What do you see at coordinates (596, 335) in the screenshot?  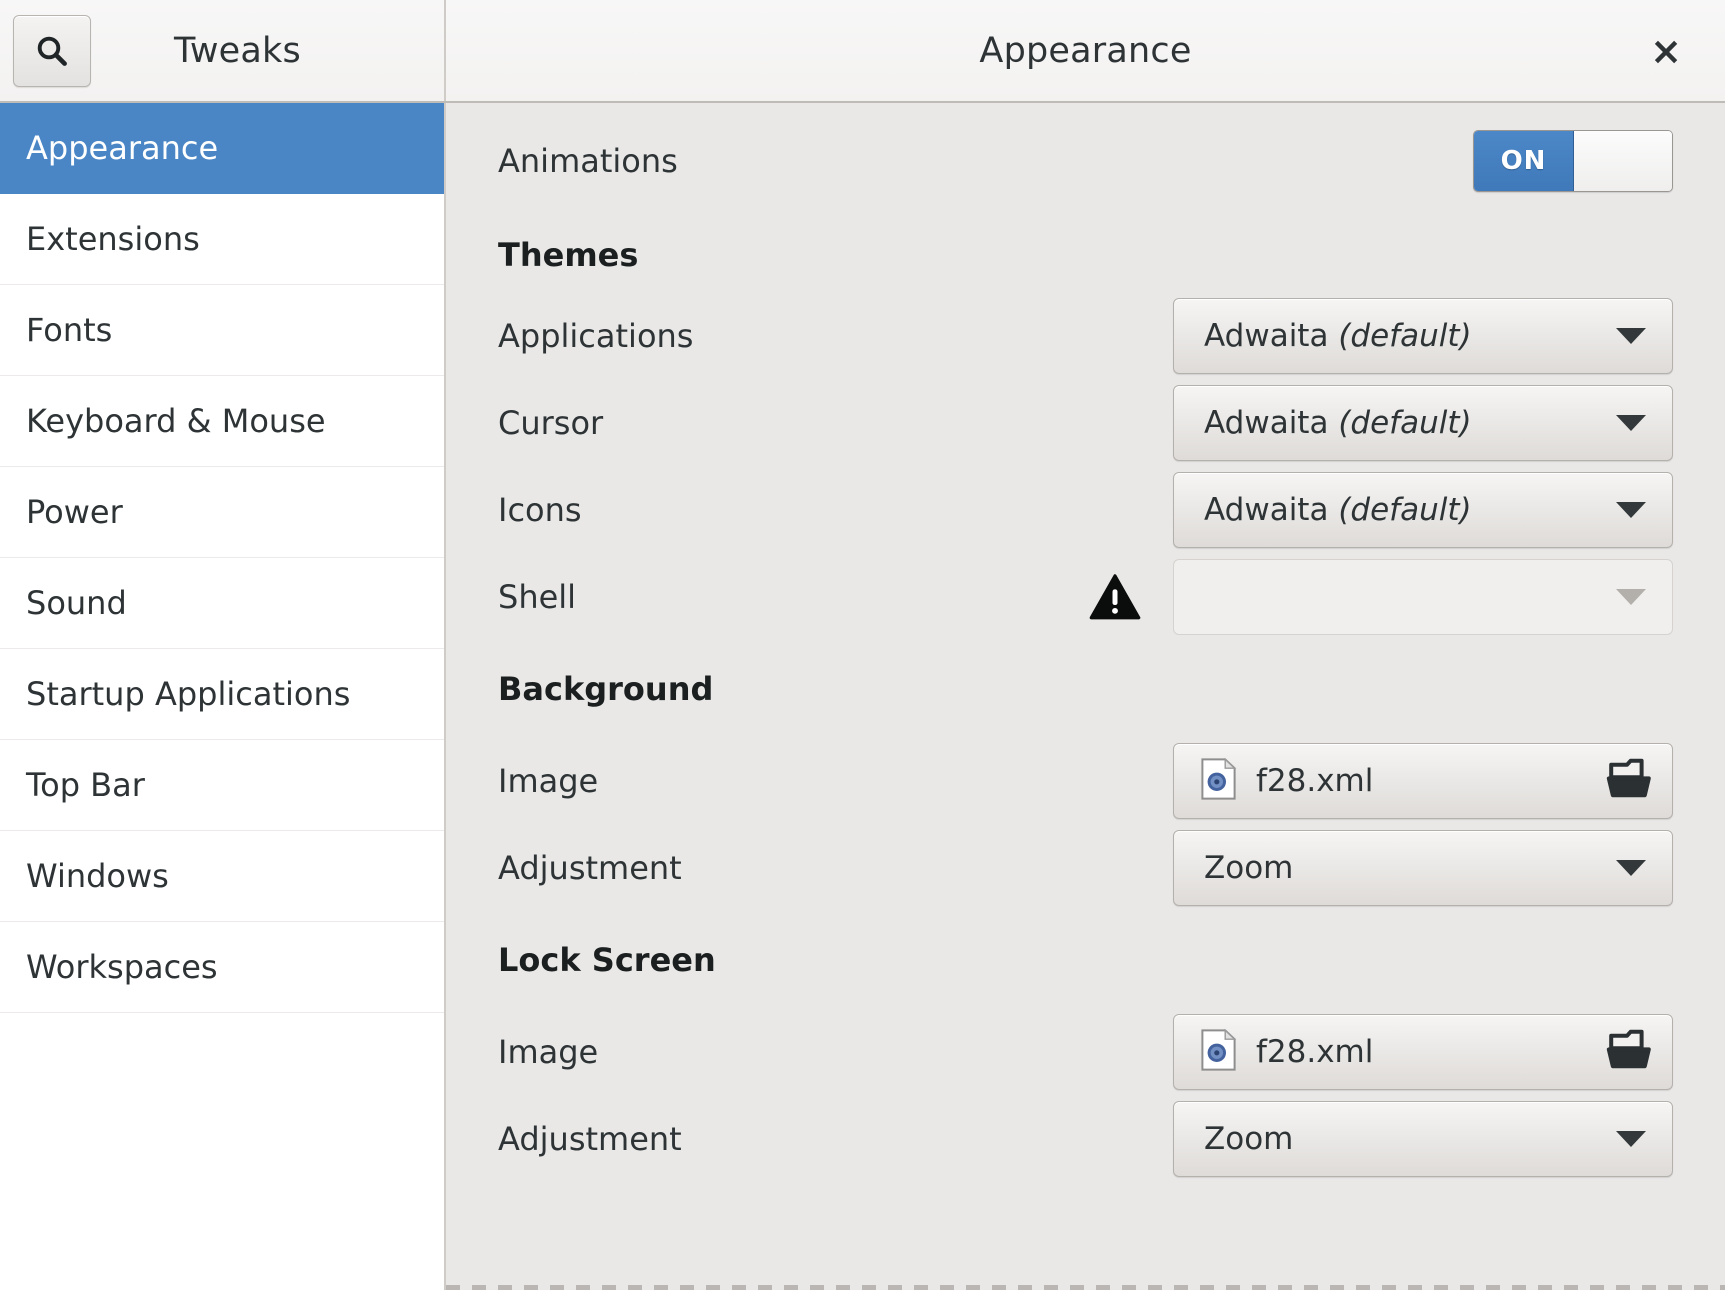 I see `applications-label: Applications` at bounding box center [596, 335].